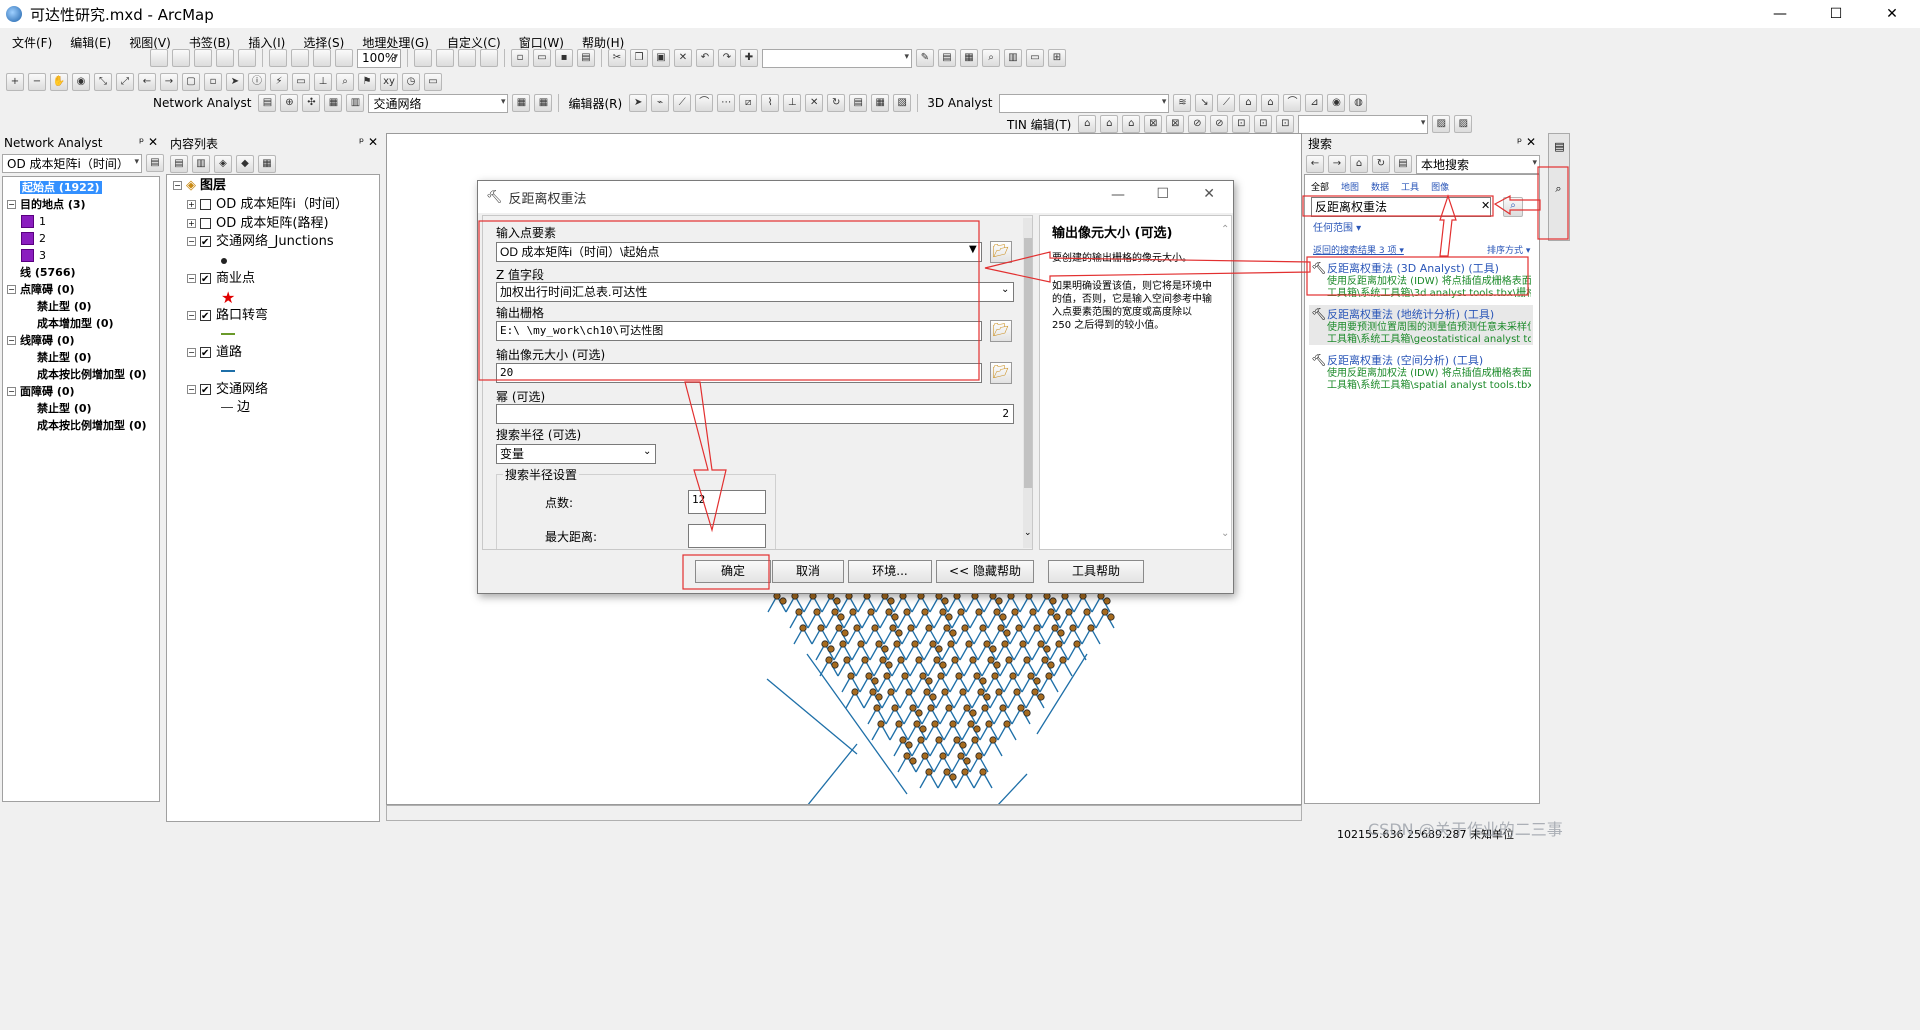 The image size is (1920, 1030). I want to click on annotation-arrow-down, so click(705, 457).